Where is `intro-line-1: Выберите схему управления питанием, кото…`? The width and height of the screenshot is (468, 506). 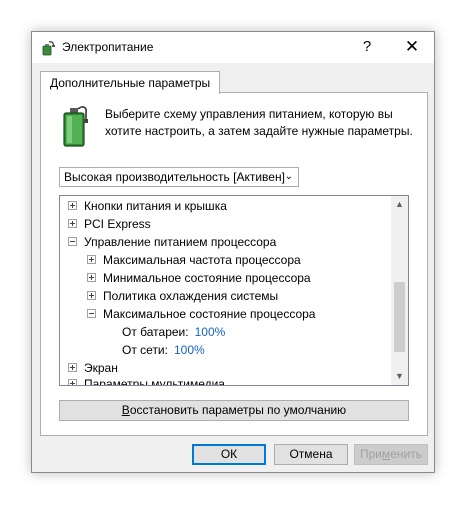
intro-line-1: Выберите схему управления питанием, кото… is located at coordinates (249, 114).